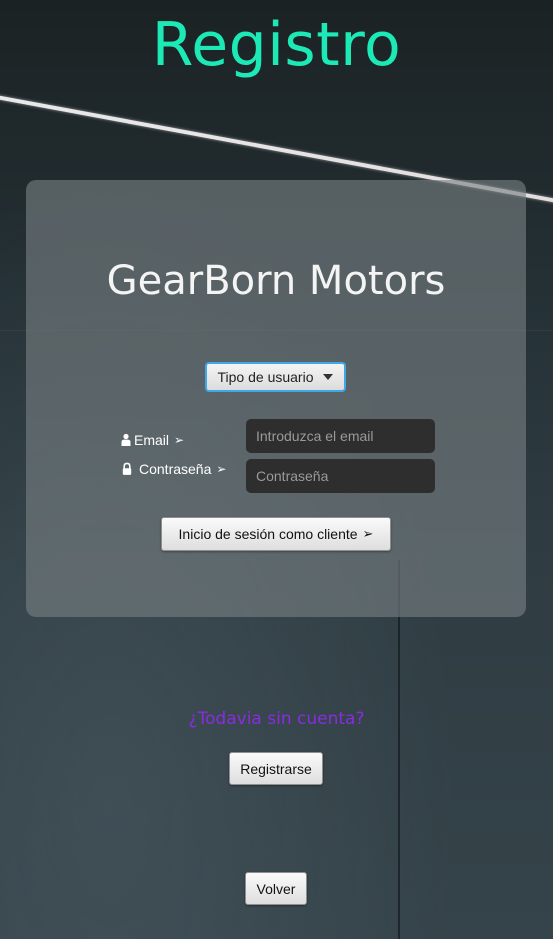 The image size is (553, 939). Describe the element at coordinates (276, 888) in the screenshot. I see `back-button: Volver` at that location.